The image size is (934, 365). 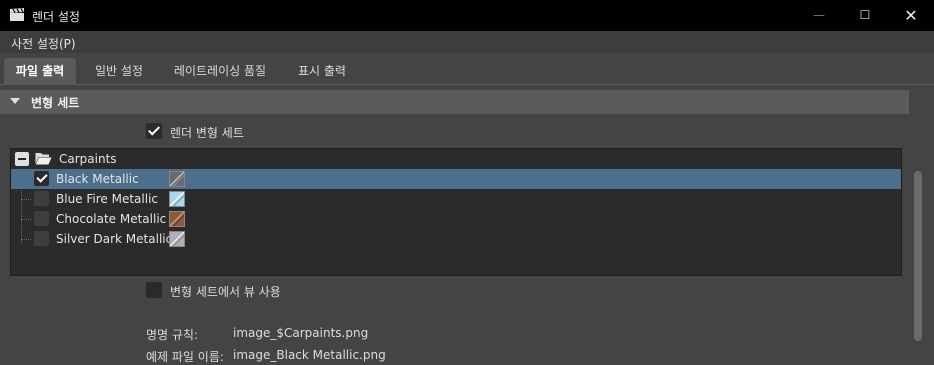 I want to click on window-title: 렌더 설정, so click(x=56, y=17).